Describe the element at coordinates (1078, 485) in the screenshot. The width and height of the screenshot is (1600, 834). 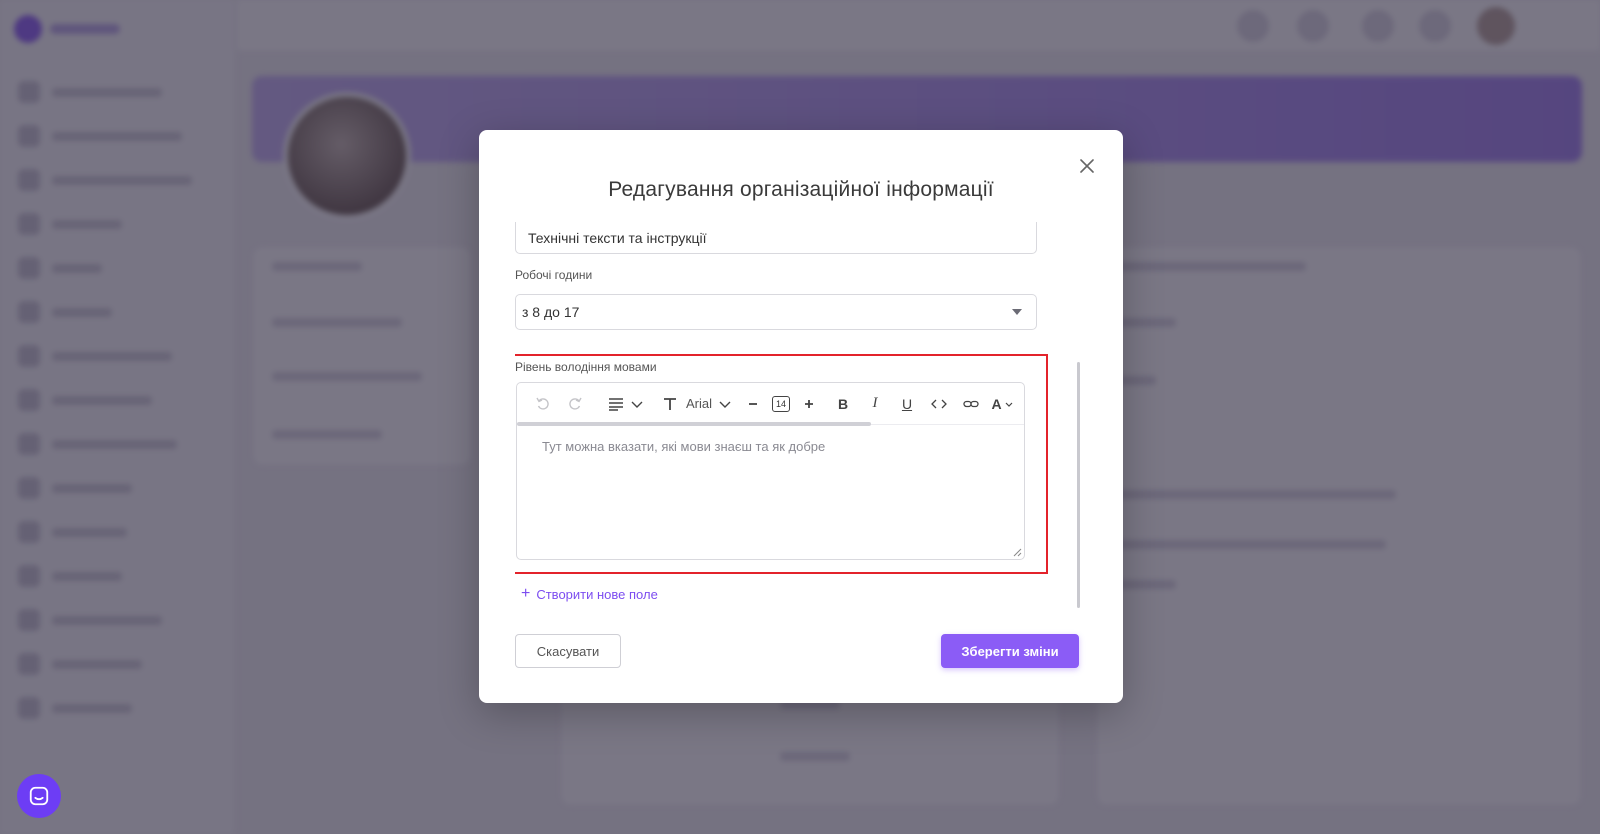
I see `modal-scrollbar` at that location.